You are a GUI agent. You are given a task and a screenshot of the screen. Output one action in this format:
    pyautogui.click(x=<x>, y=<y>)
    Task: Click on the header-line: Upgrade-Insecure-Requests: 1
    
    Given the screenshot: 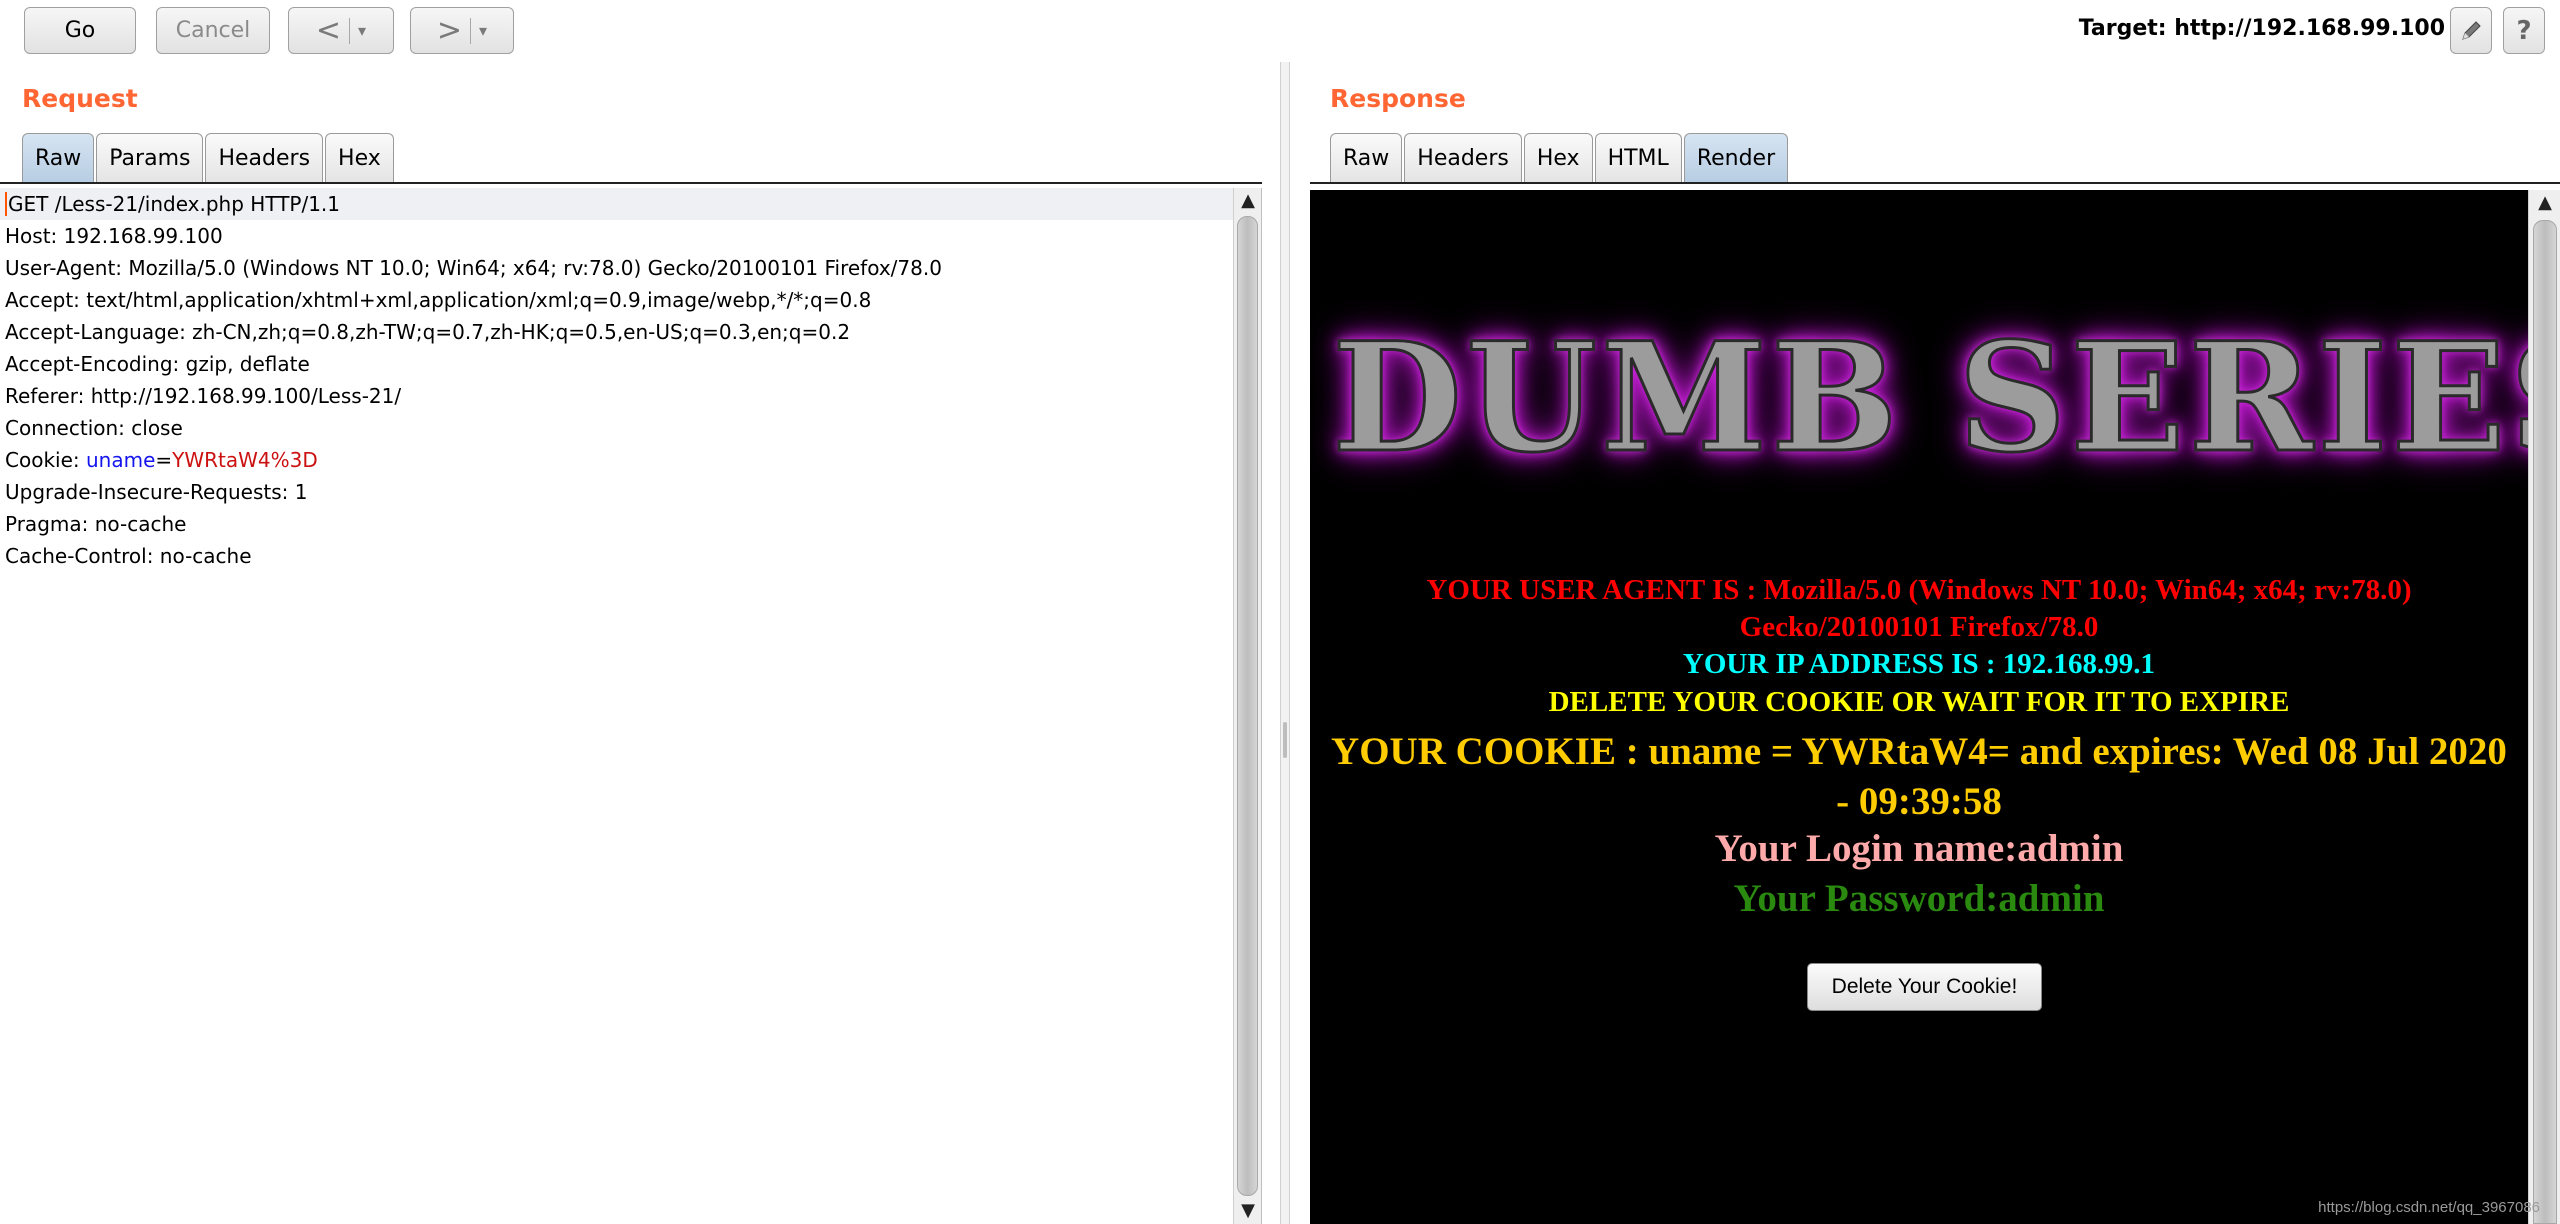 What is the action you would take?
    pyautogui.click(x=630, y=492)
    